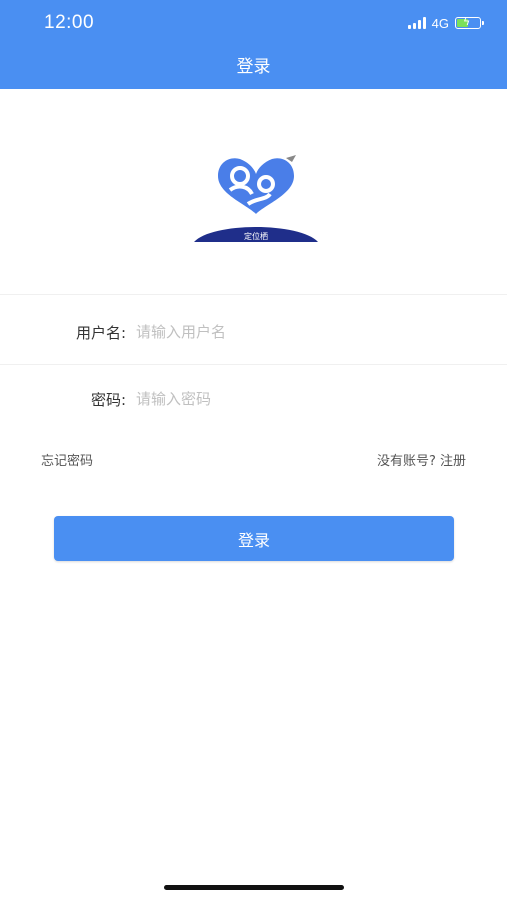  Describe the element at coordinates (467, 21) in the screenshot. I see `charging-icon: ϟ` at that location.